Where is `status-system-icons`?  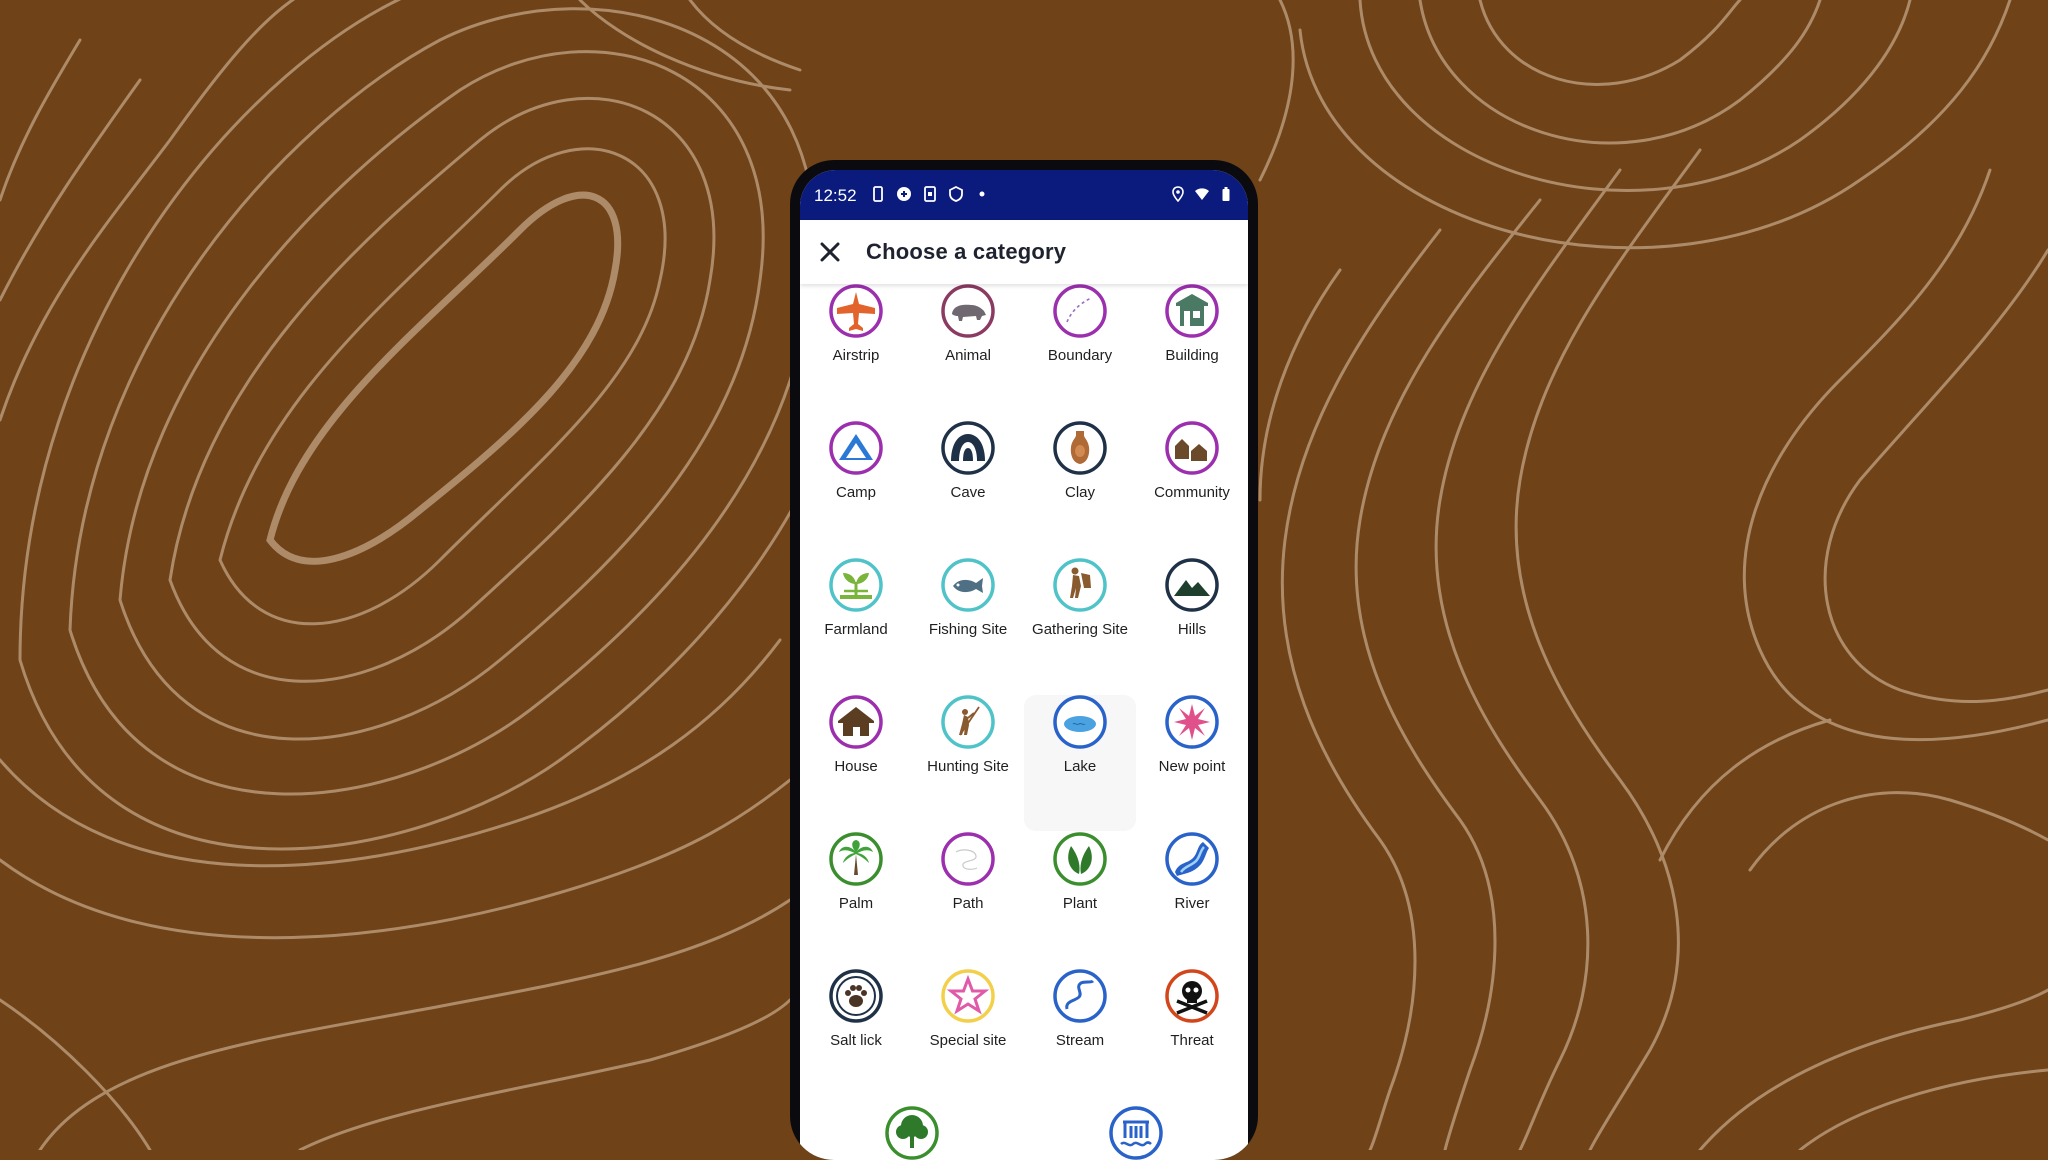 status-system-icons is located at coordinates (1202, 194).